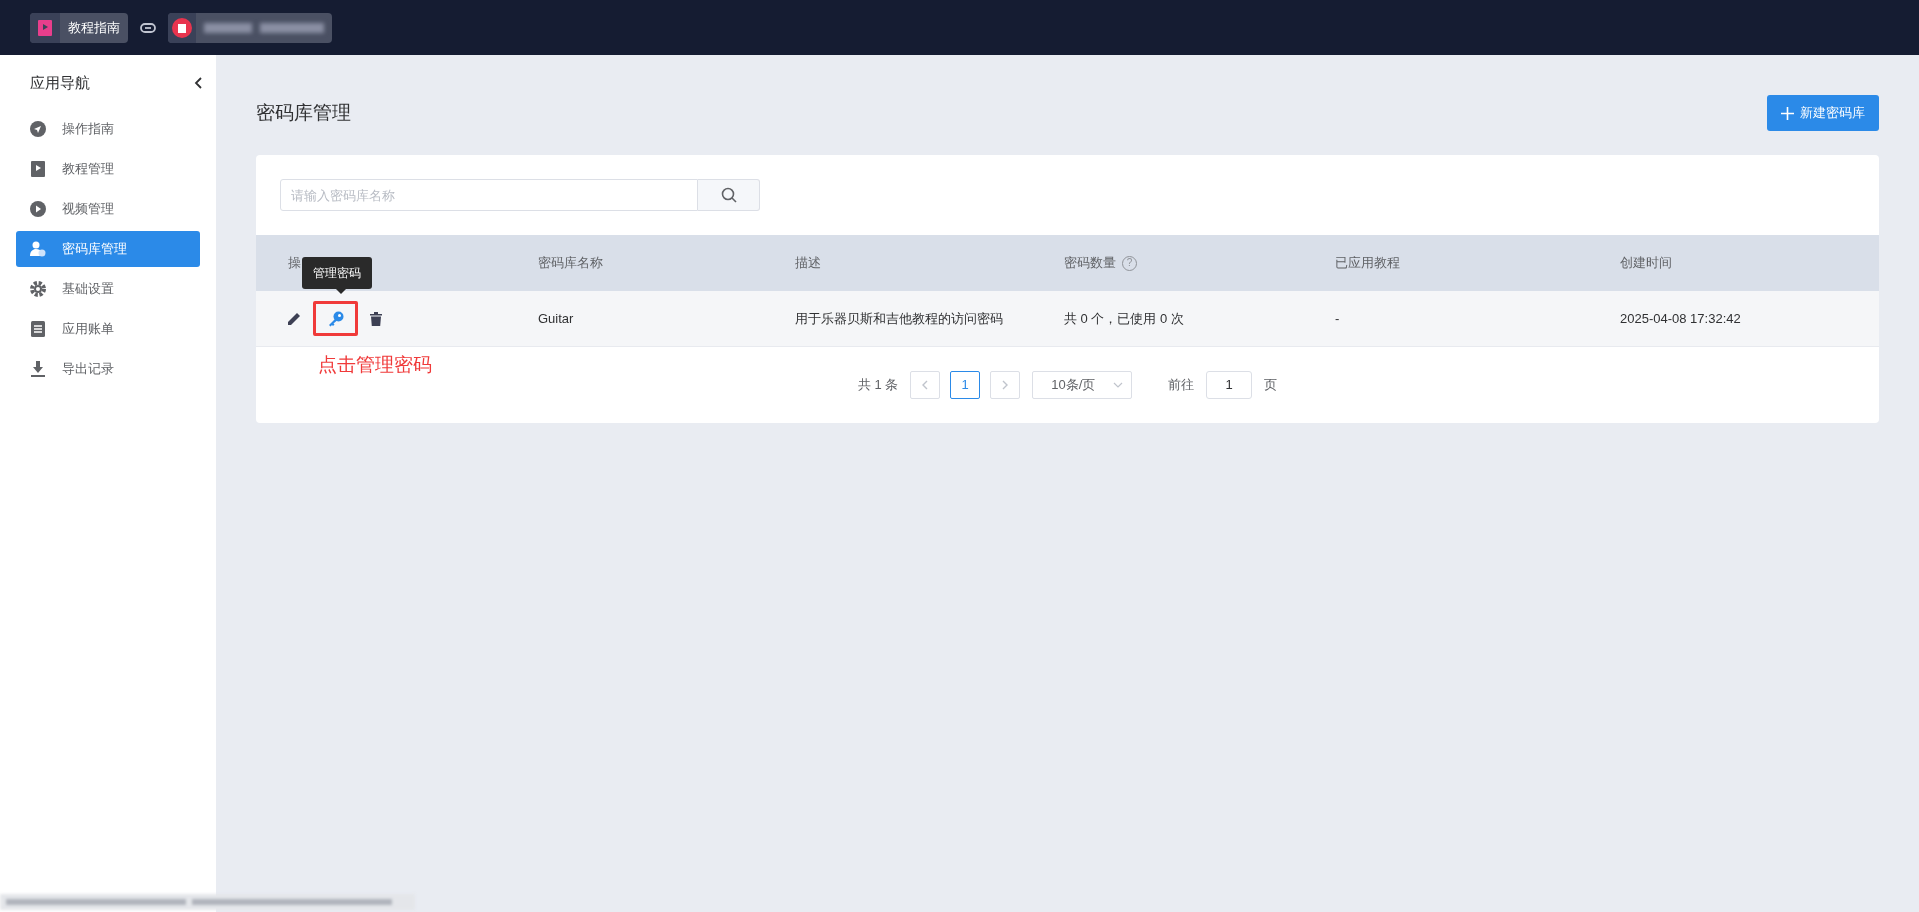 The width and height of the screenshot is (1919, 912). Describe the element at coordinates (1681, 318) in the screenshot. I see `table-cell-text: 2025-04-08 17:32:42` at that location.